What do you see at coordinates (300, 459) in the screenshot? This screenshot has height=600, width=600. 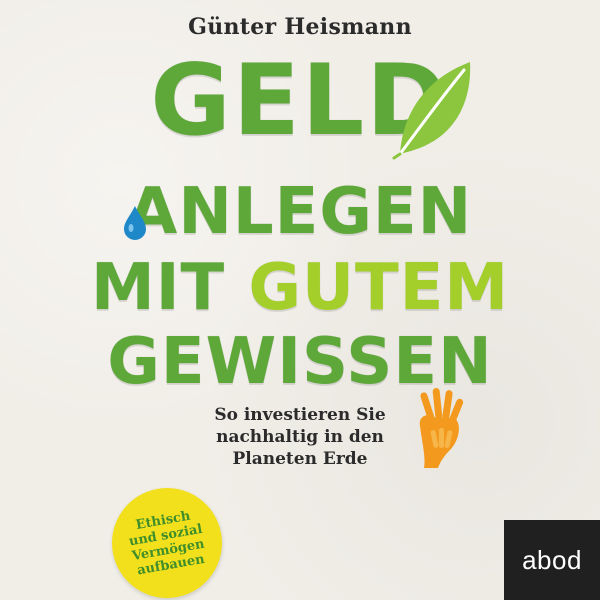 I see `subtitle-line-3: Planeten Erde` at bounding box center [300, 459].